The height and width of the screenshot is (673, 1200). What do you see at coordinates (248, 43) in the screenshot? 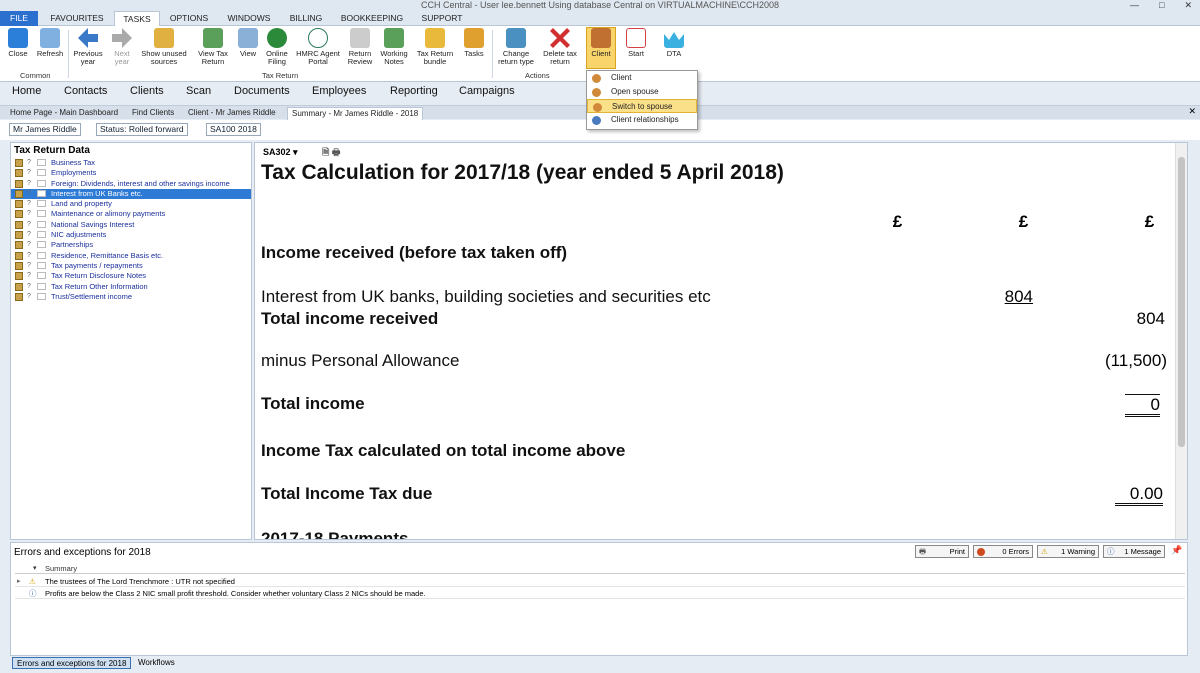
I see `view-button: View` at bounding box center [248, 43].